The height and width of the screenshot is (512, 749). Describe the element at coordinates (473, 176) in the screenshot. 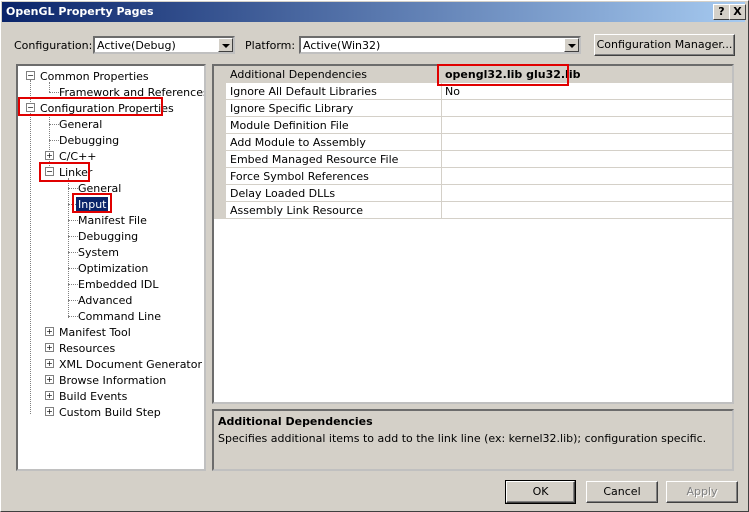

I see `property-row: Force Symbol References` at that location.